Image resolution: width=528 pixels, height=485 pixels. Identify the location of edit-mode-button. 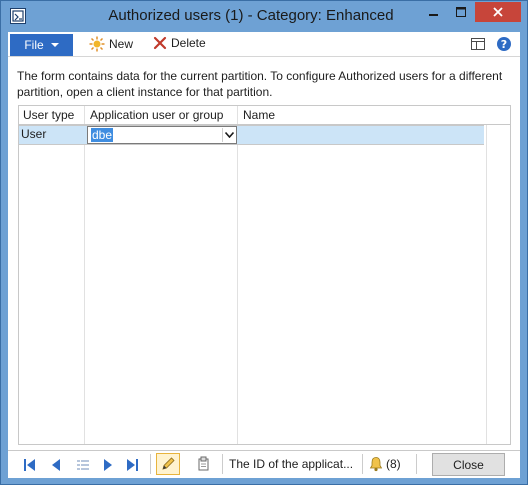
(168, 464).